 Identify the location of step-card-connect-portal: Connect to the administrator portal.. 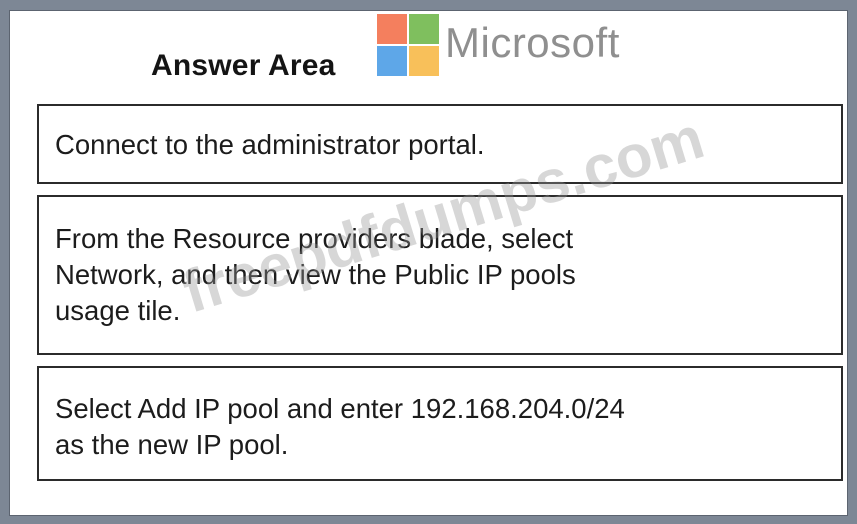
(440, 144).